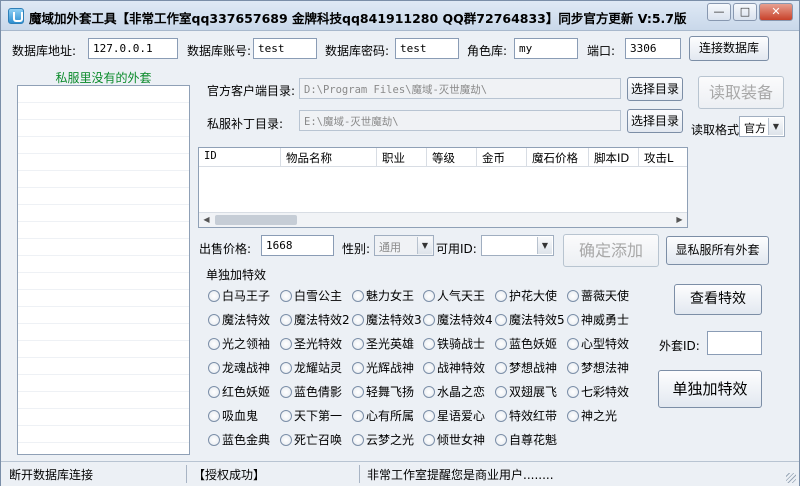 Image resolution: width=800 pixels, height=486 pixels. What do you see at coordinates (239, 440) in the screenshot?
I see `effect-radio: 蓝色金典` at bounding box center [239, 440].